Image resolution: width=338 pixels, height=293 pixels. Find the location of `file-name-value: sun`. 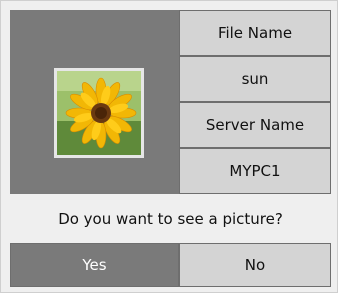

file-name-value: sun is located at coordinates (255, 79).